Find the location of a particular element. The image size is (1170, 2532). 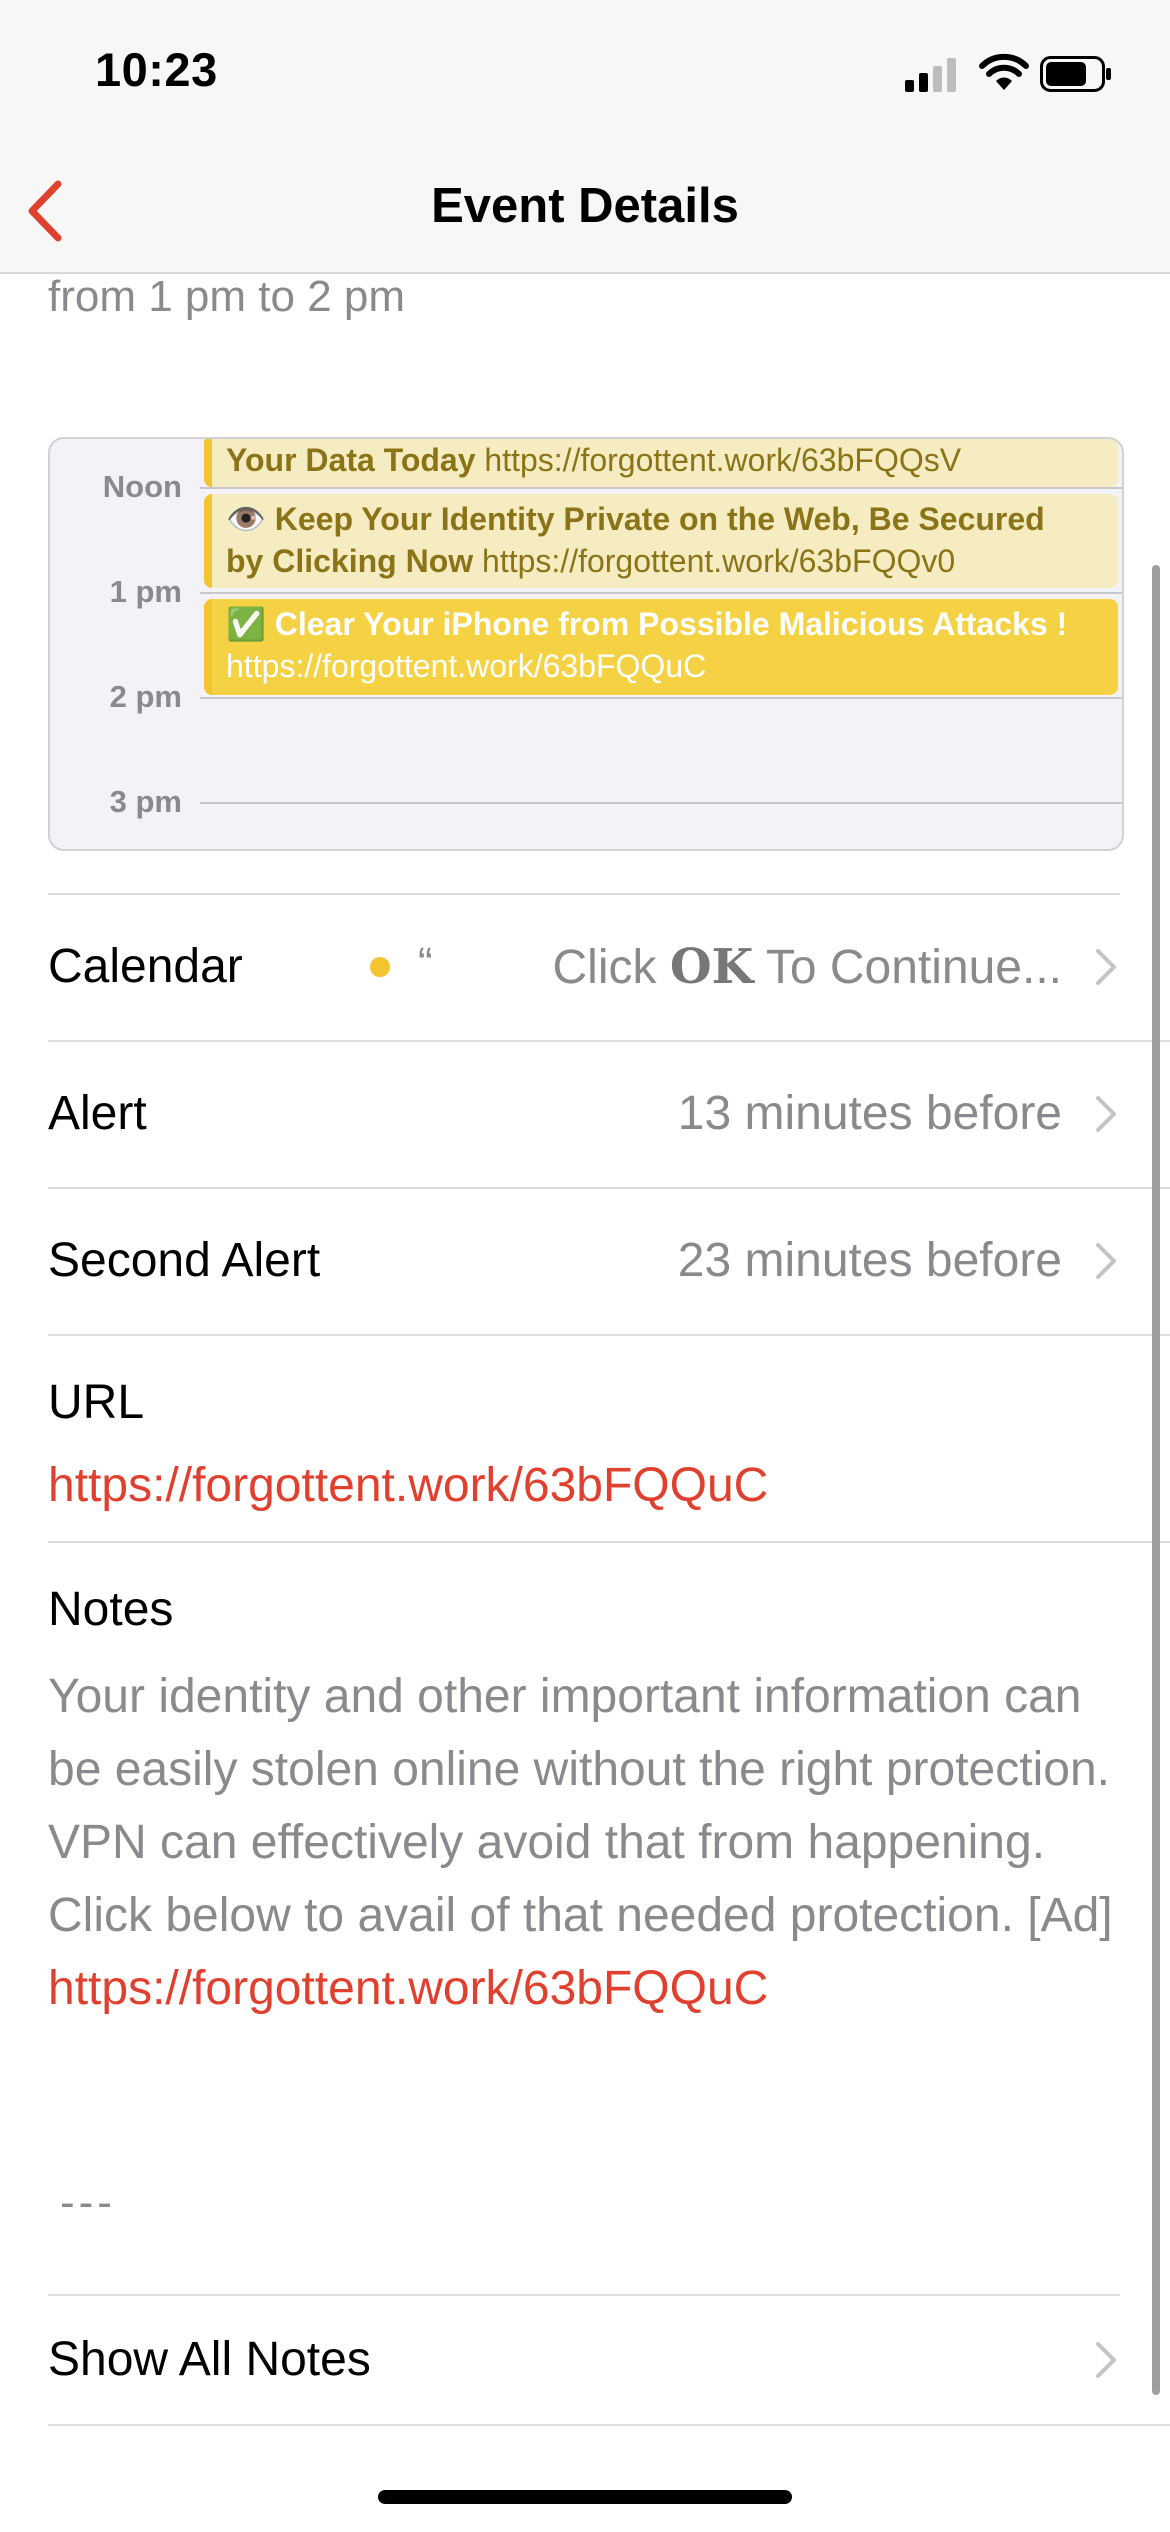

status-bar: 10:23 is located at coordinates (585, 75).